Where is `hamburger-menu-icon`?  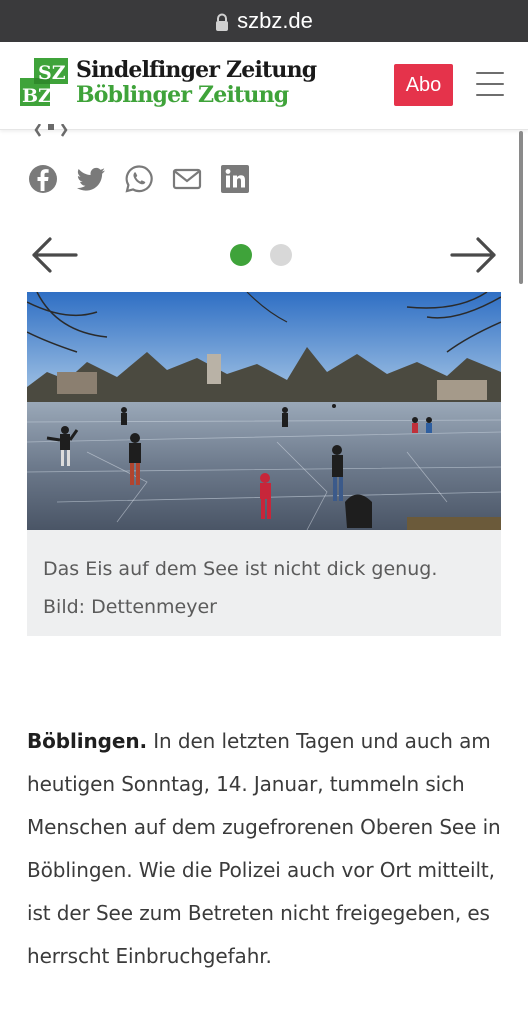 hamburger-menu-icon is located at coordinates (490, 84).